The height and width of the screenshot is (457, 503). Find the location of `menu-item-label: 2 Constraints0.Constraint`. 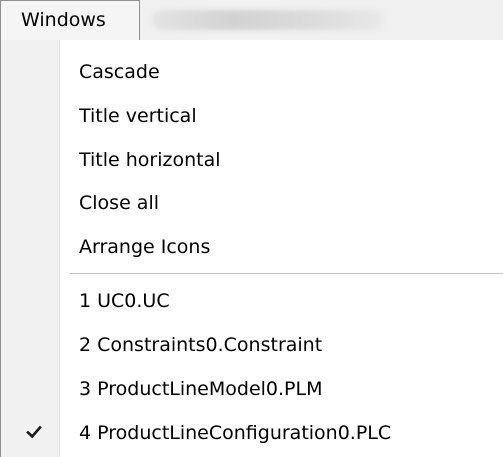

menu-item-label: 2 Constraints0.Constraint is located at coordinates (201, 345).